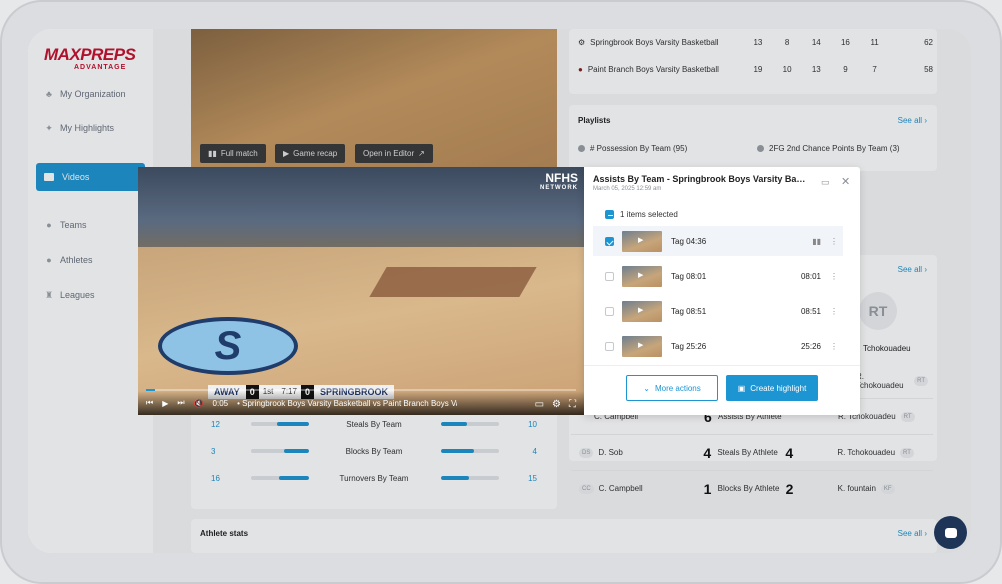  What do you see at coordinates (572, 404) in the screenshot?
I see `fullscreen-icon: ⛶` at bounding box center [572, 404].